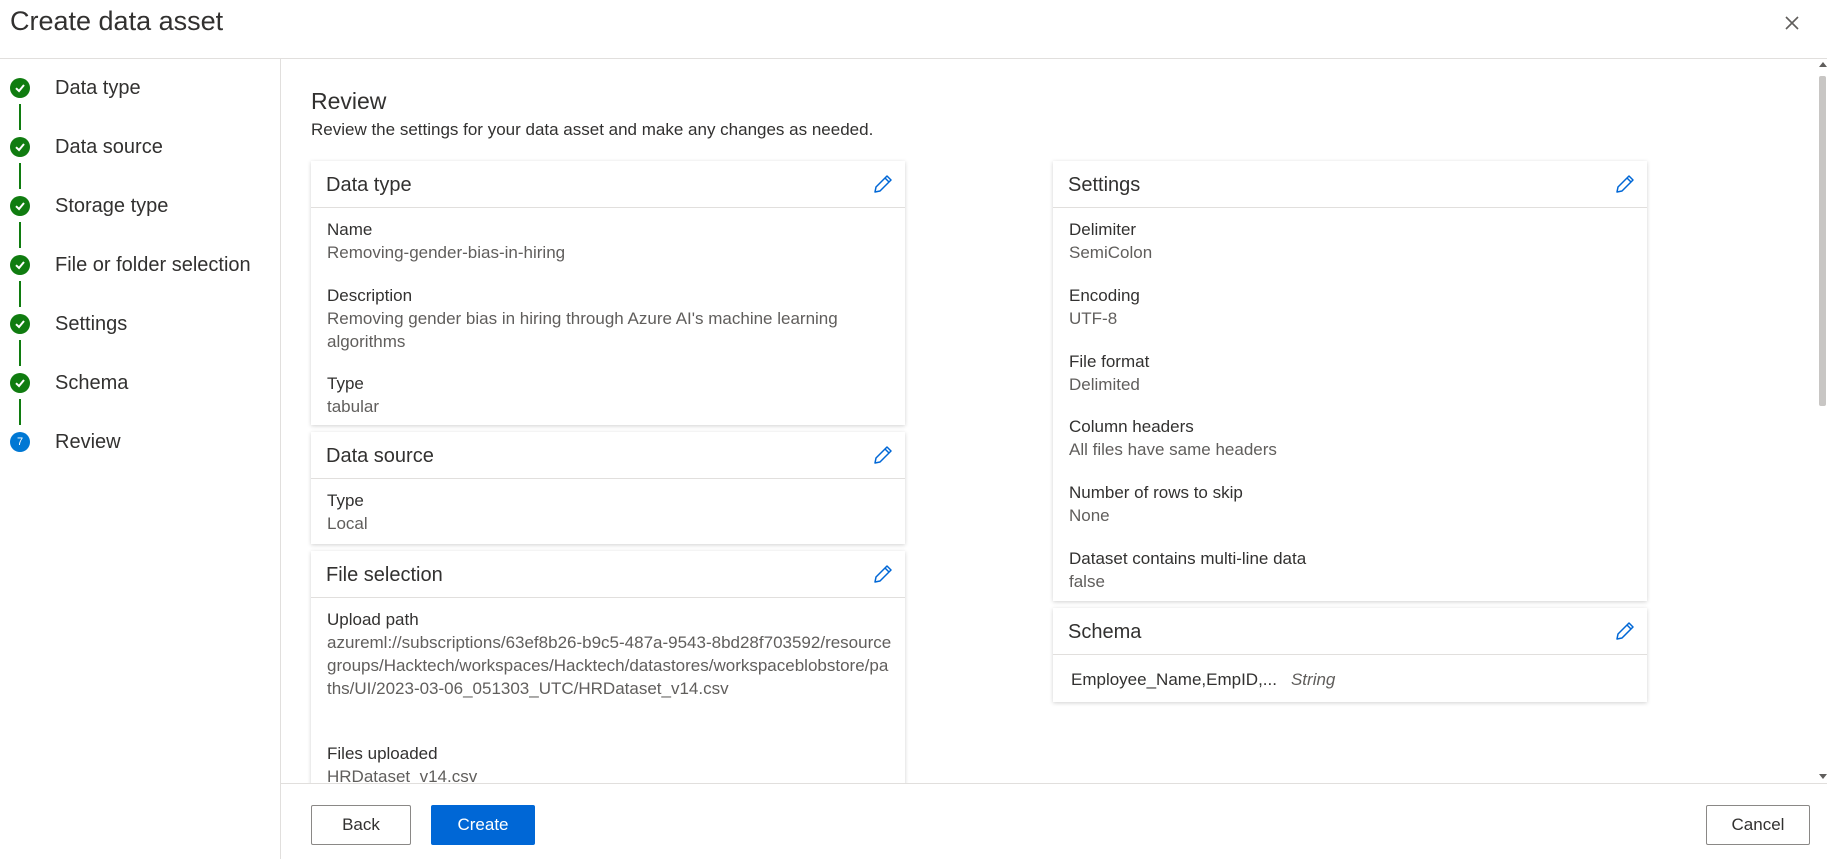 This screenshot has height=860, width=1827. I want to click on dialog-header: Create data asset, so click(913, 29).